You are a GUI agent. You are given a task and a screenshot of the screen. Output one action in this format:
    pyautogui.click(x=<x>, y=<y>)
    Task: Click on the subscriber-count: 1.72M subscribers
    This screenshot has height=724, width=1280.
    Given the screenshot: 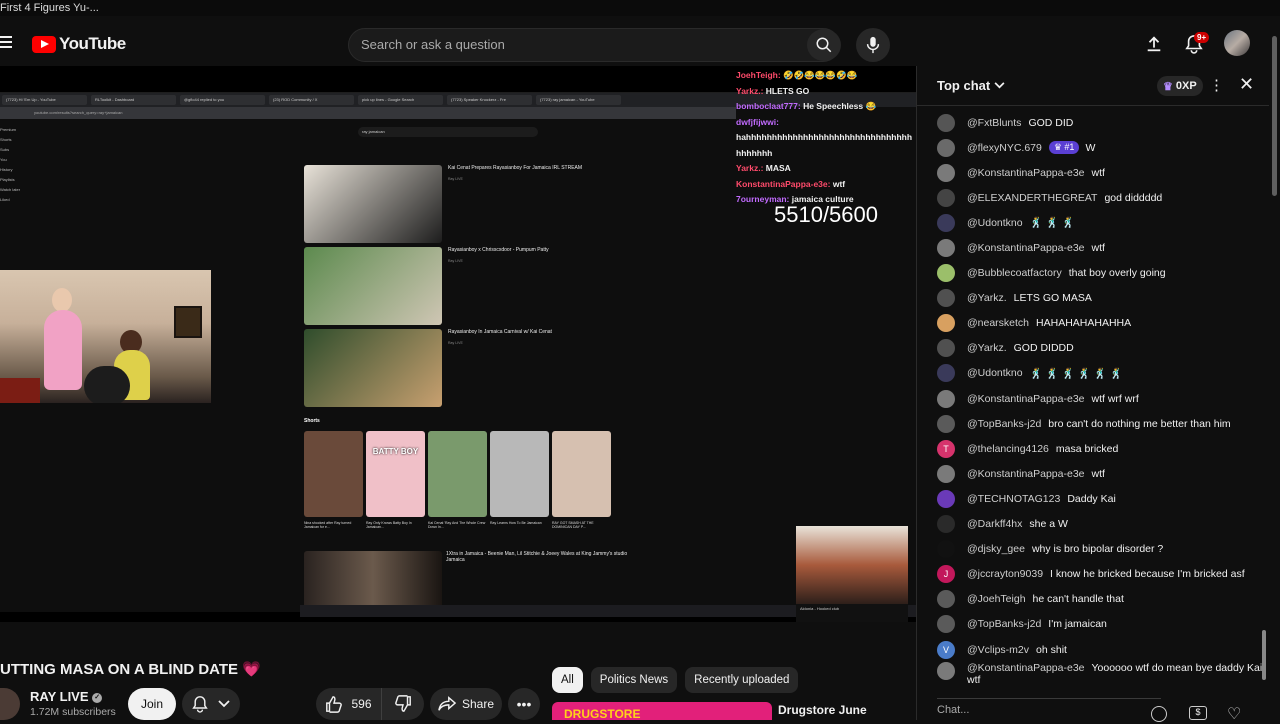 What is the action you would take?
    pyautogui.click(x=73, y=712)
    